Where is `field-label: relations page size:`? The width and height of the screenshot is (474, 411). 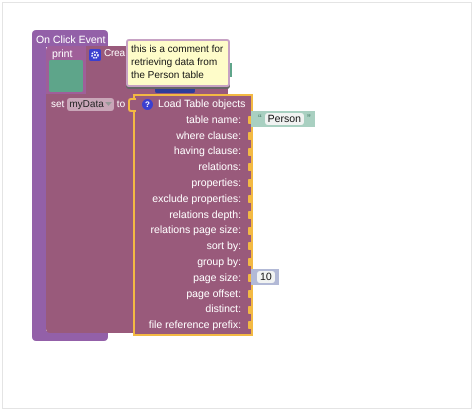 field-label: relations page size: is located at coordinates (195, 230).